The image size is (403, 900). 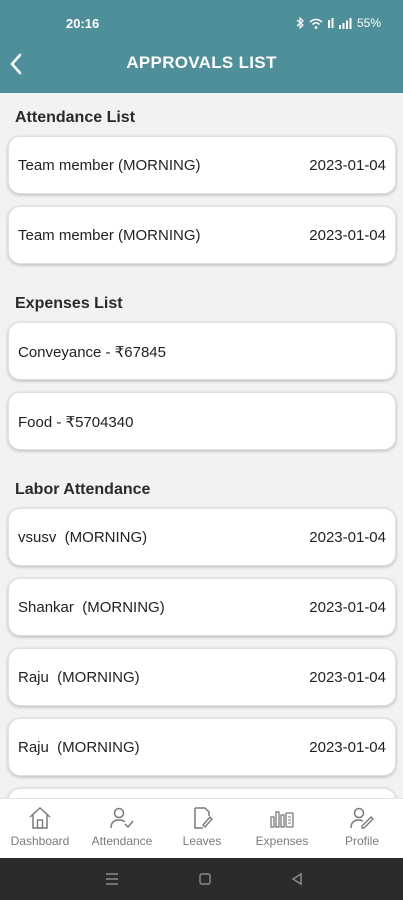 I want to click on attendance-section-title: Attendance List, so click(x=75, y=117).